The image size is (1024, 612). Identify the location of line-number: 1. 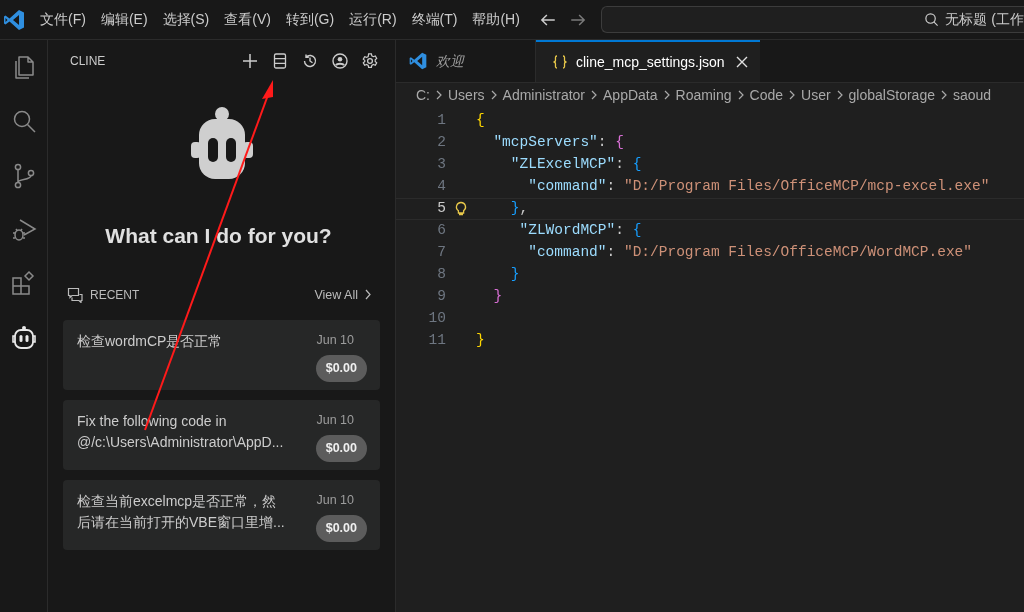
(441, 121).